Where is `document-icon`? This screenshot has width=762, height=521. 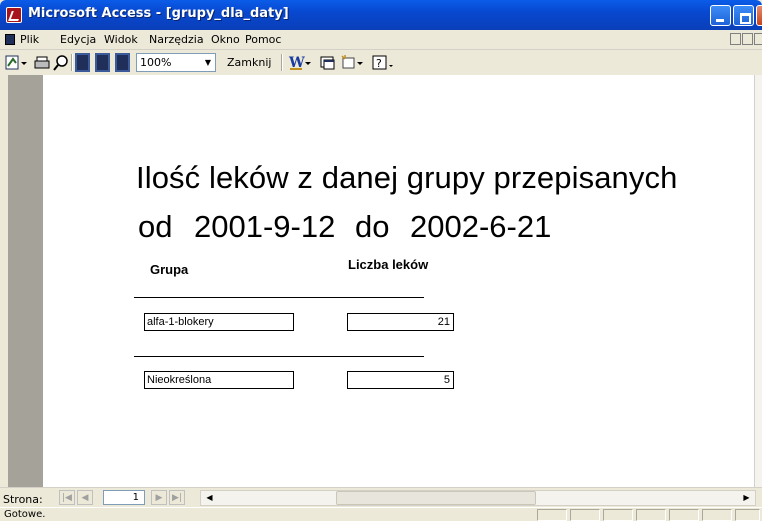
document-icon is located at coordinates (10, 39).